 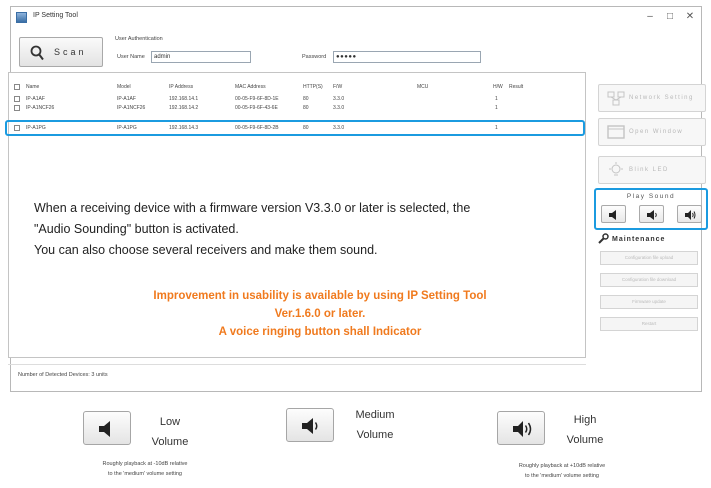 What do you see at coordinates (320, 332) in the screenshot?
I see `notice-line-3: A voice ringing button shall Indicator` at bounding box center [320, 332].